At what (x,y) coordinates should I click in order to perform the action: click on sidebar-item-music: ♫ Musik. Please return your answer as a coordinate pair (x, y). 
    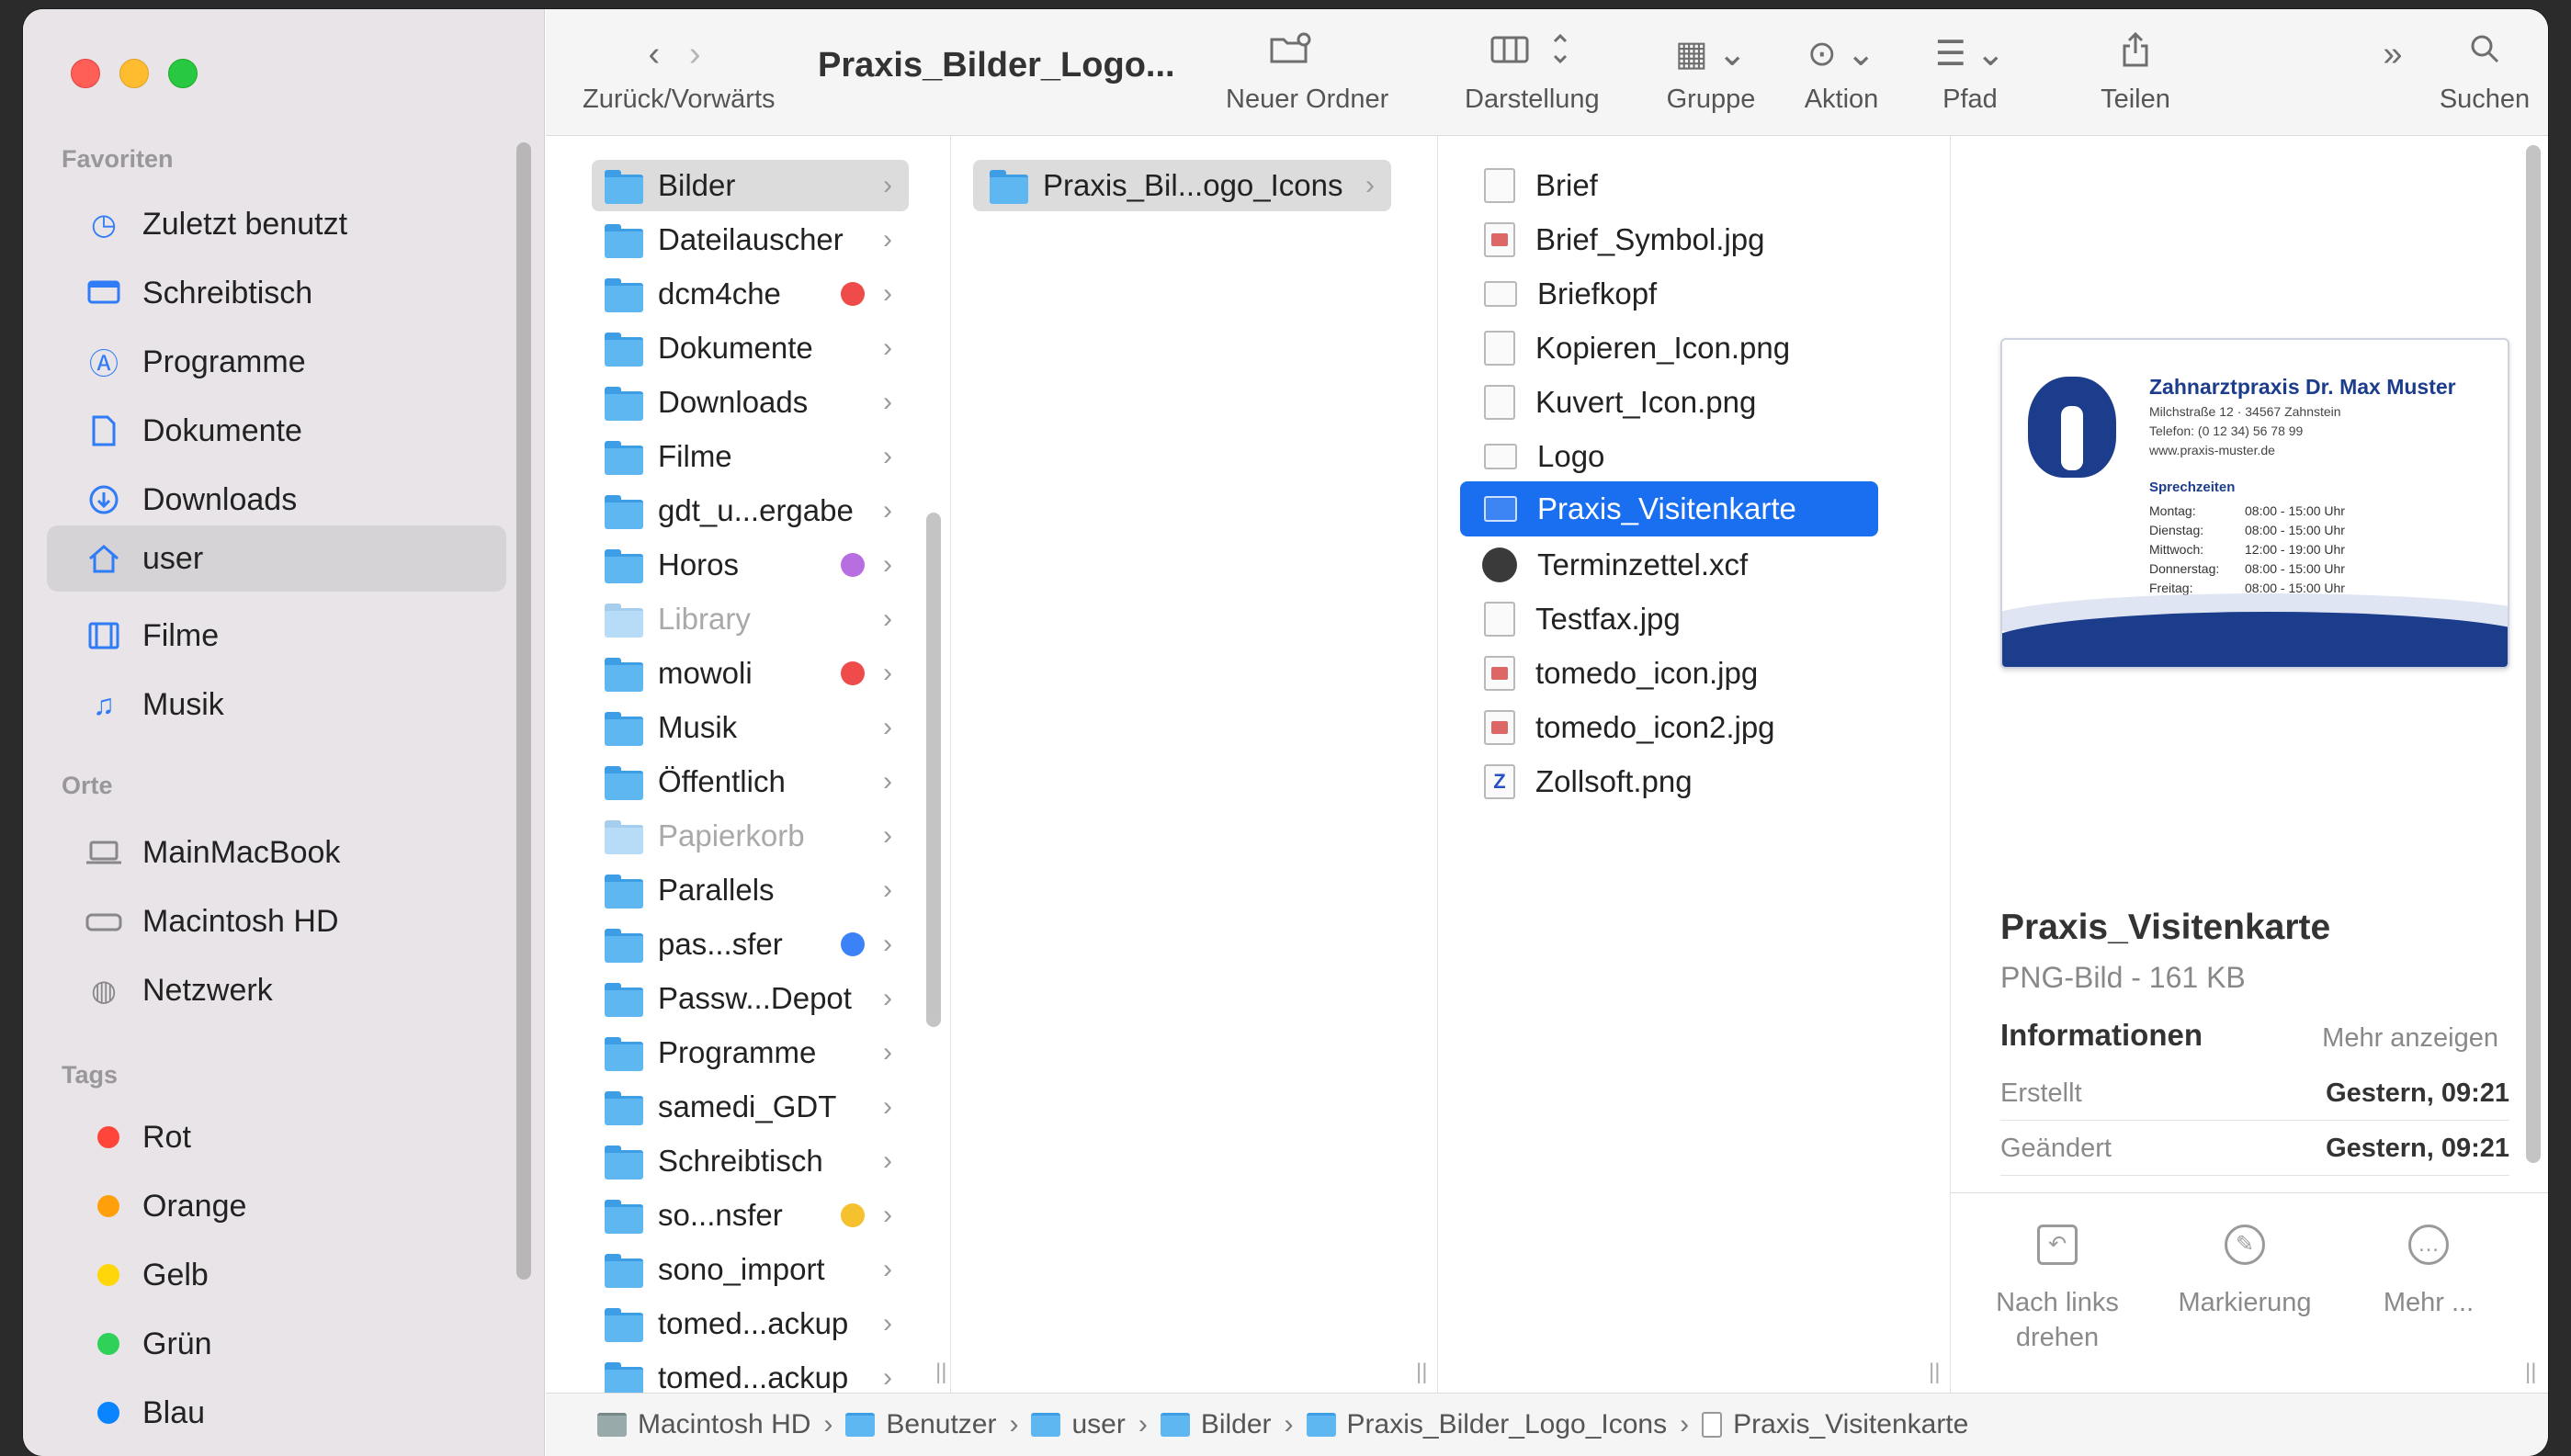
    Looking at the image, I should click on (276, 705).